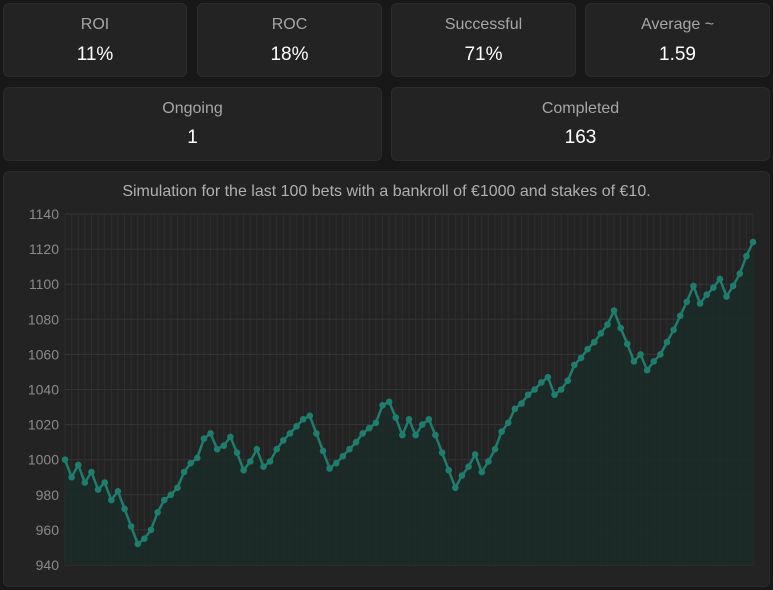 Image resolution: width=773 pixels, height=590 pixels. What do you see at coordinates (289, 40) in the screenshot?
I see `stat-card-roc: ROC 18%` at bounding box center [289, 40].